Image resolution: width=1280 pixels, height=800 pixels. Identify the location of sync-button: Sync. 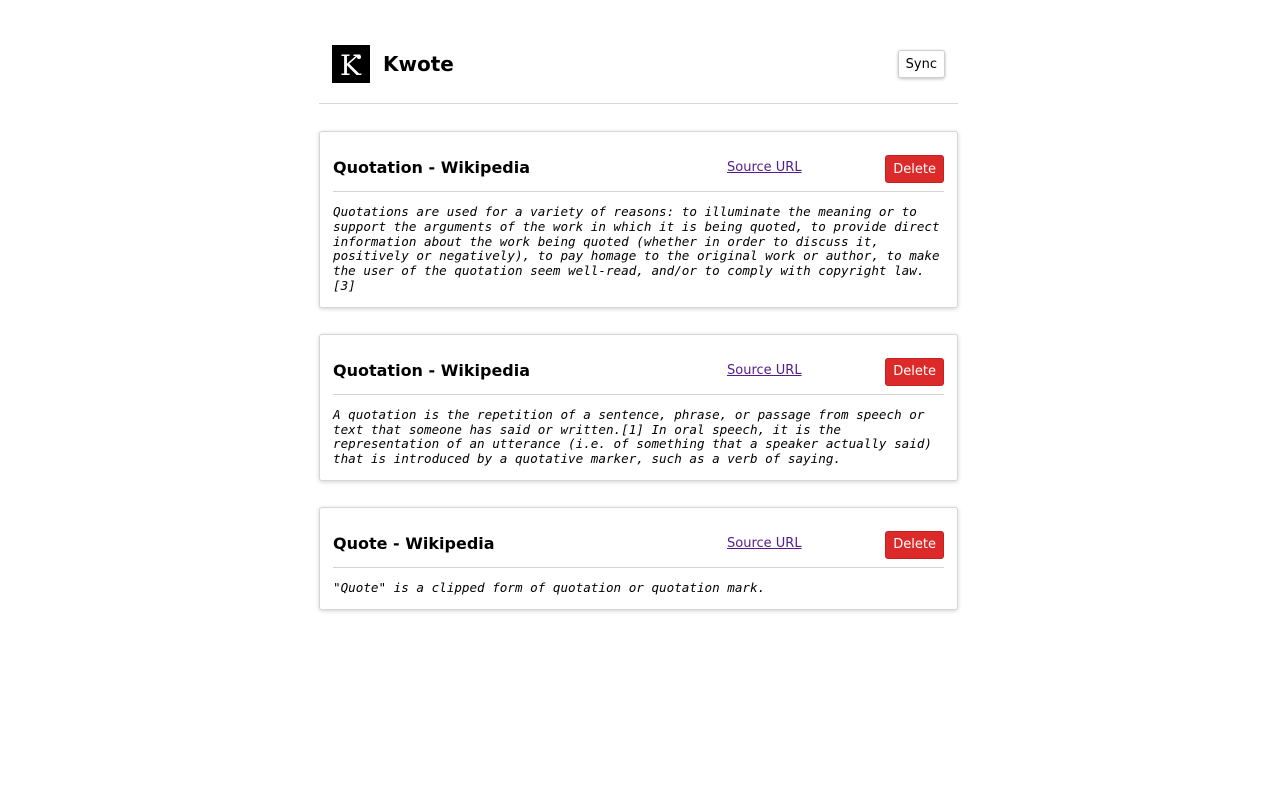
(921, 64).